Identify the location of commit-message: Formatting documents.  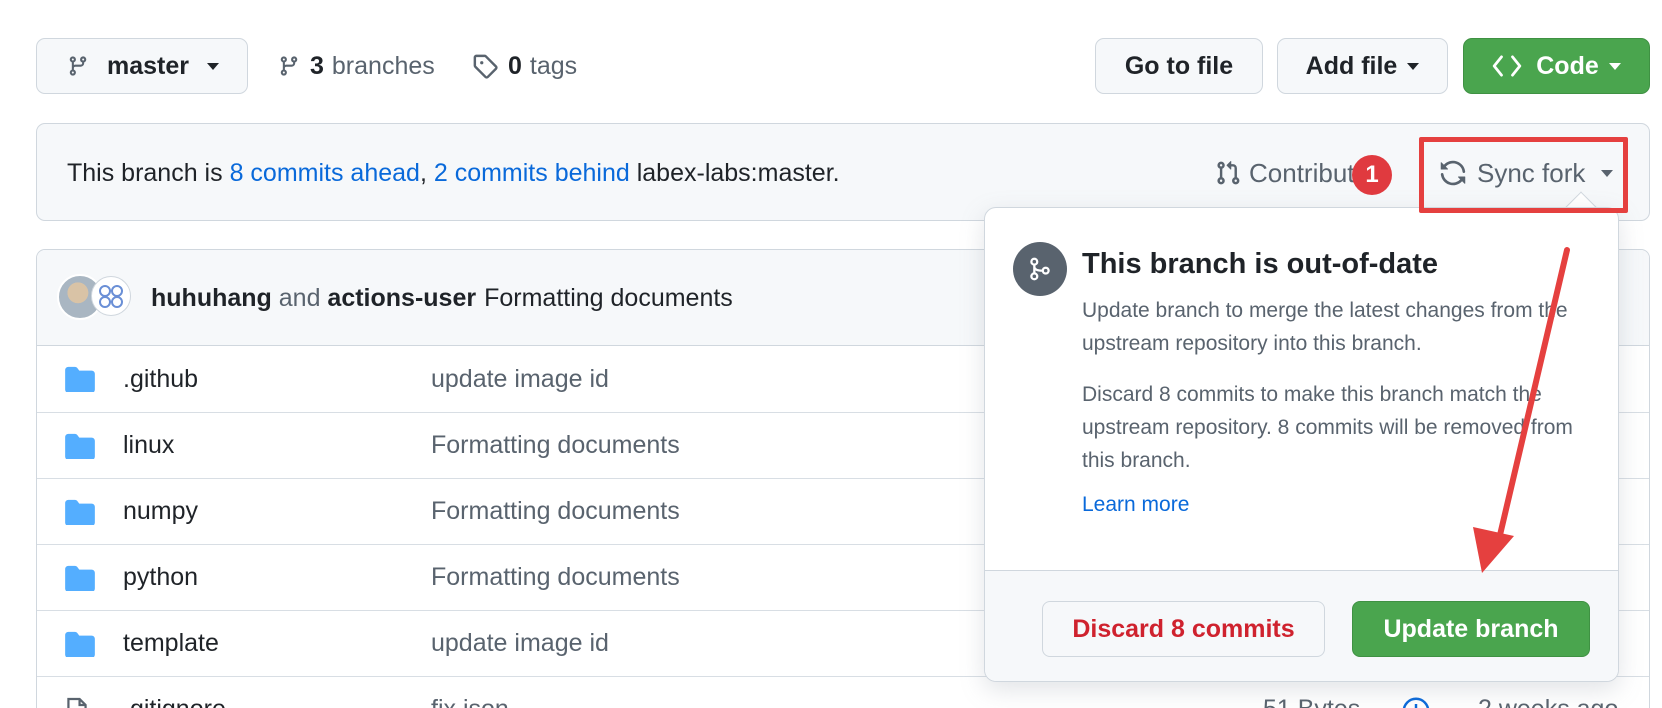
(608, 298).